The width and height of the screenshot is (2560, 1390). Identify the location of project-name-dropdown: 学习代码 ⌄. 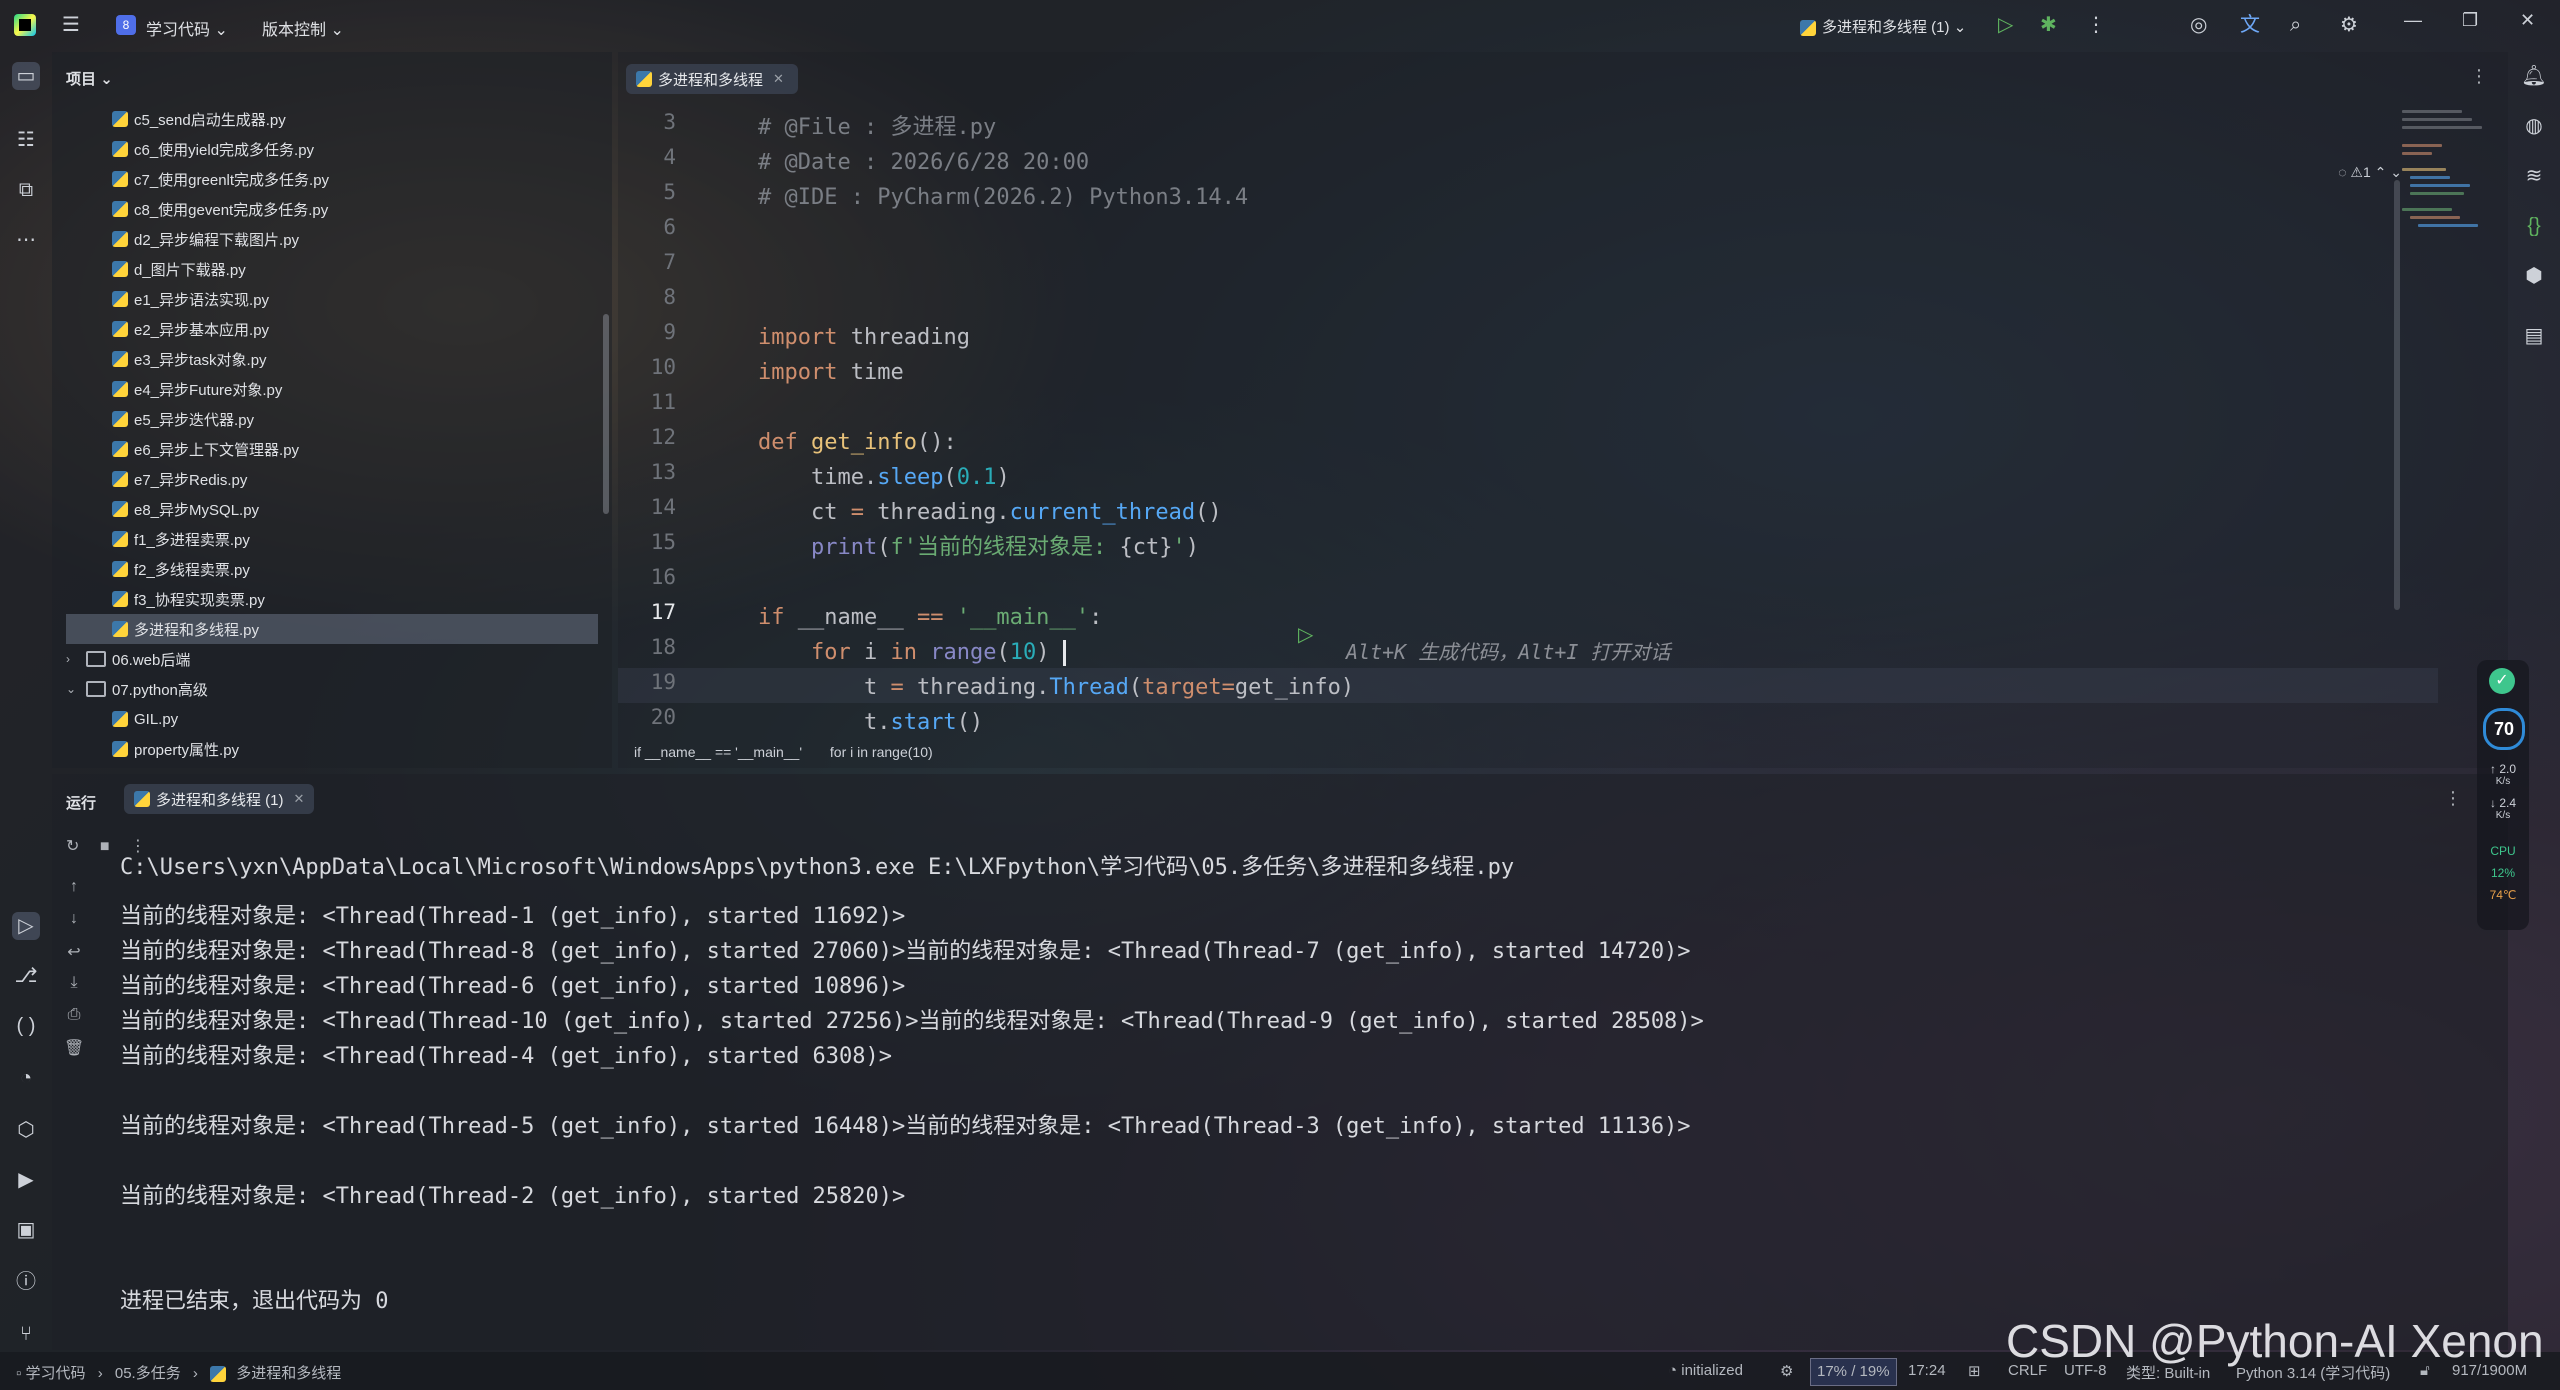
(187, 28).